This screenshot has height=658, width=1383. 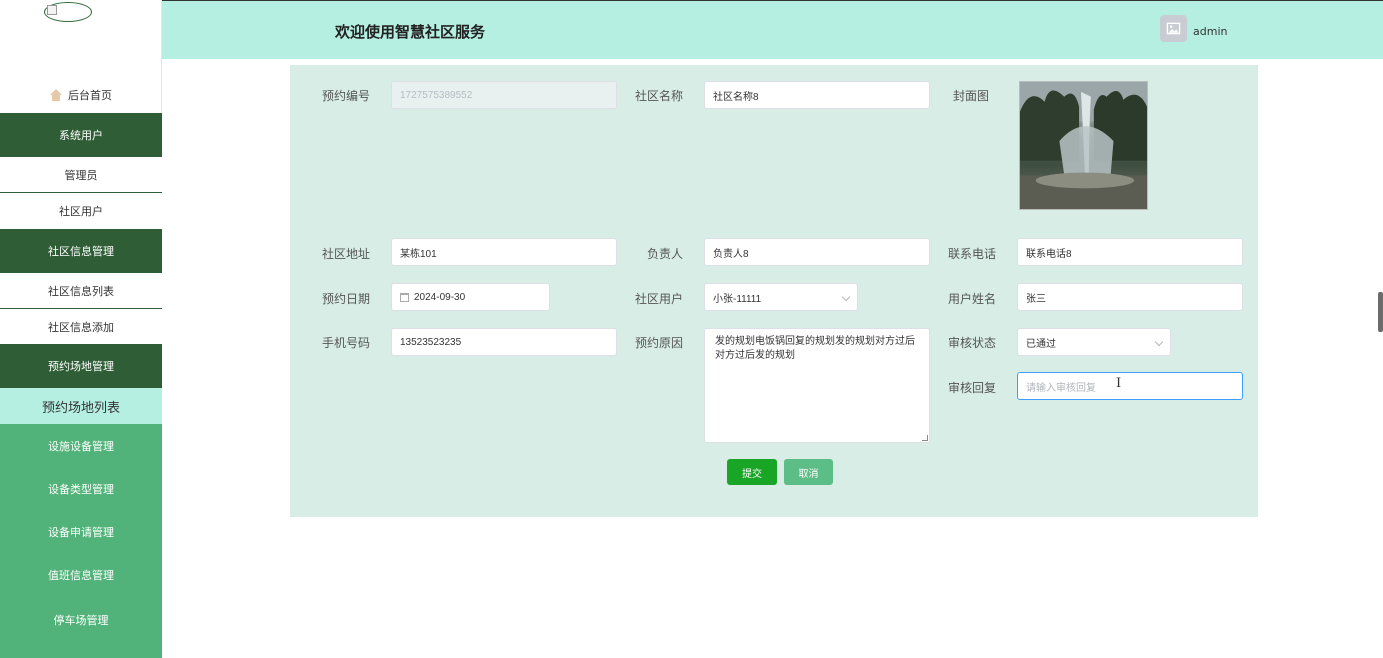 What do you see at coordinates (81, 620) in the screenshot?
I see `sidebar-group-label: 停车场管理` at bounding box center [81, 620].